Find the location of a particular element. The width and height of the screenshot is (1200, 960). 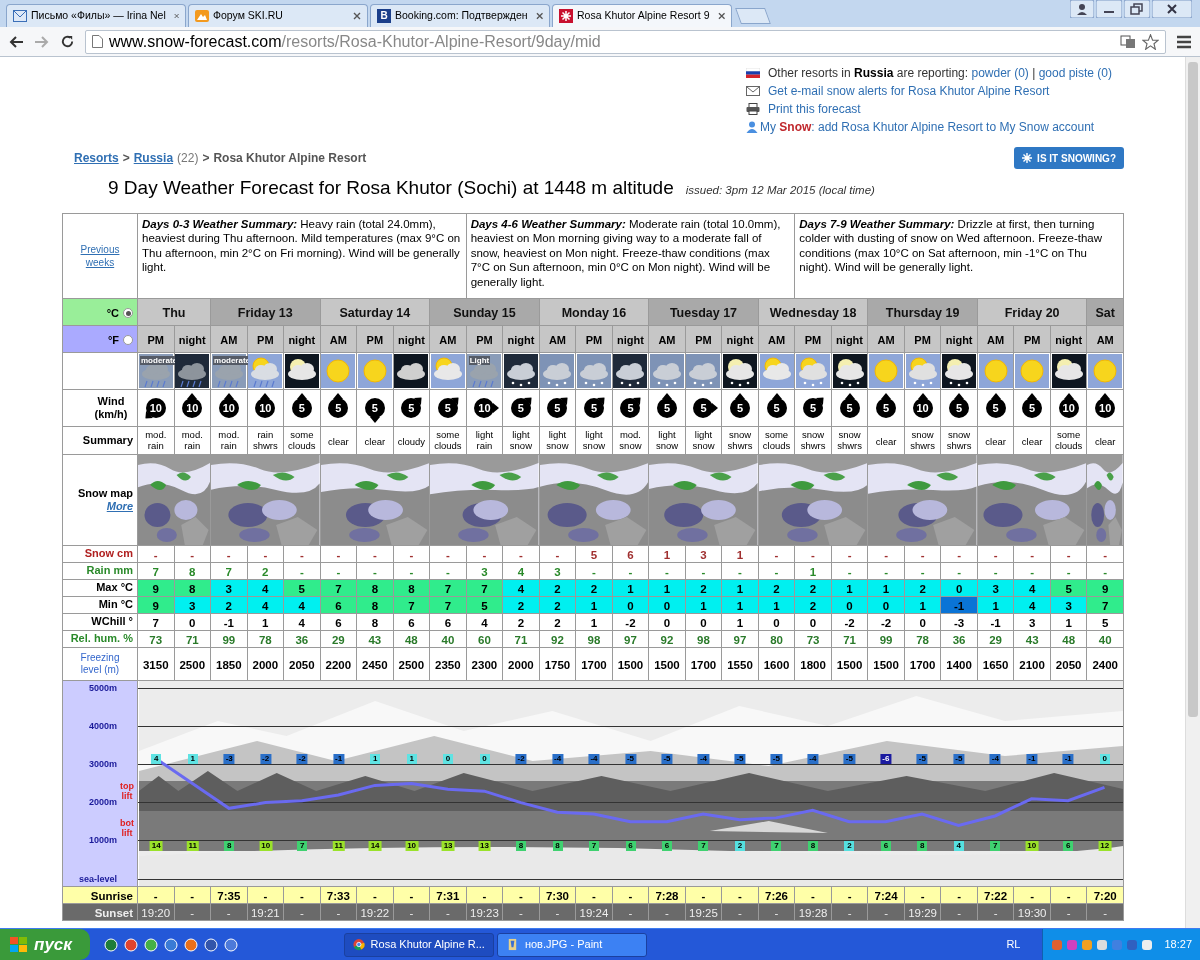

browser-tab: Rosa Khutor Alpine Resort 9 is located at coordinates (642, 15).